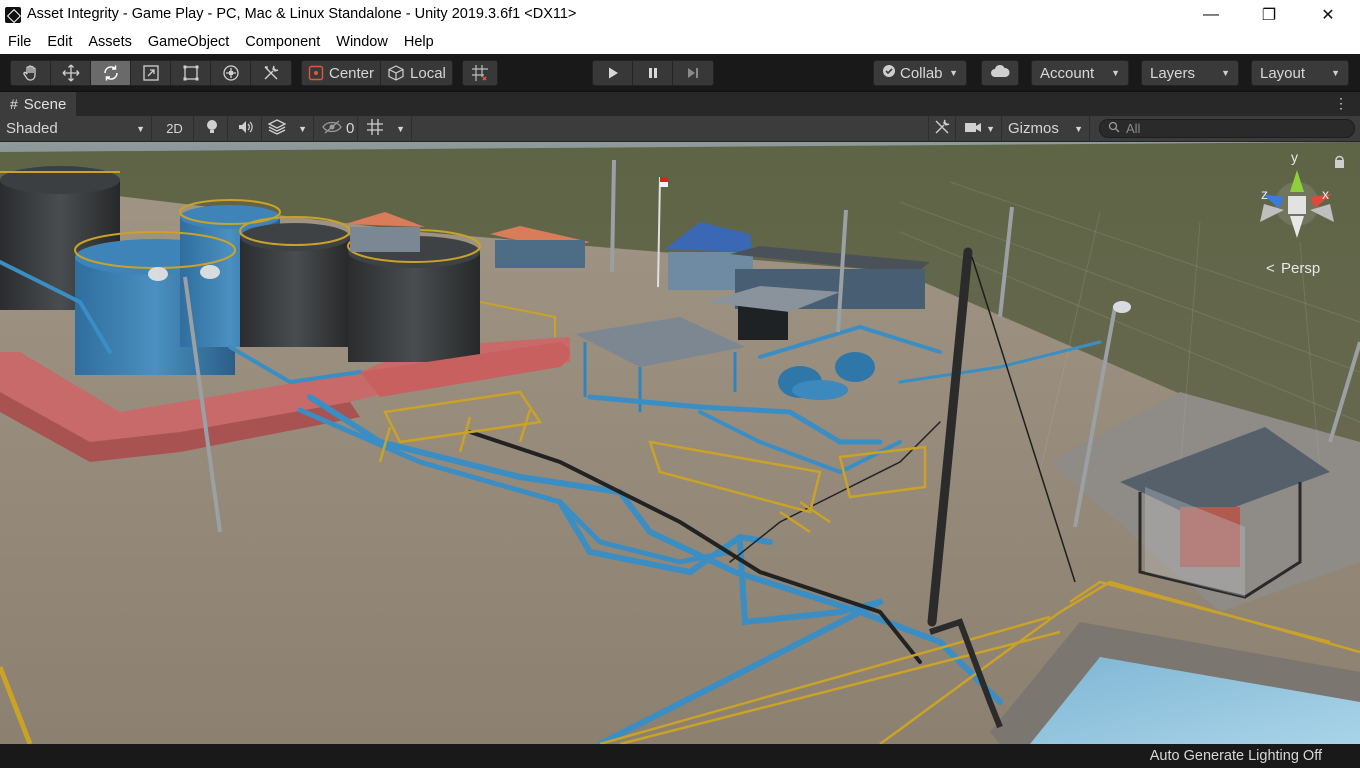  I want to click on audio-toggle, so click(246, 128).